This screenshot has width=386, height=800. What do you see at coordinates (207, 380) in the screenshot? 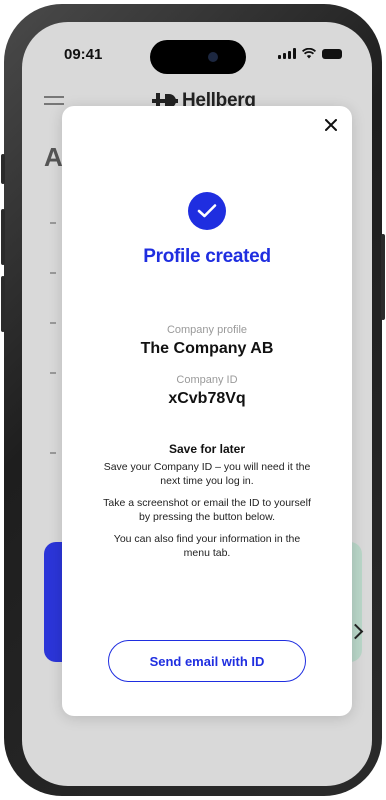
I see `company-id-label: Company ID` at bounding box center [207, 380].